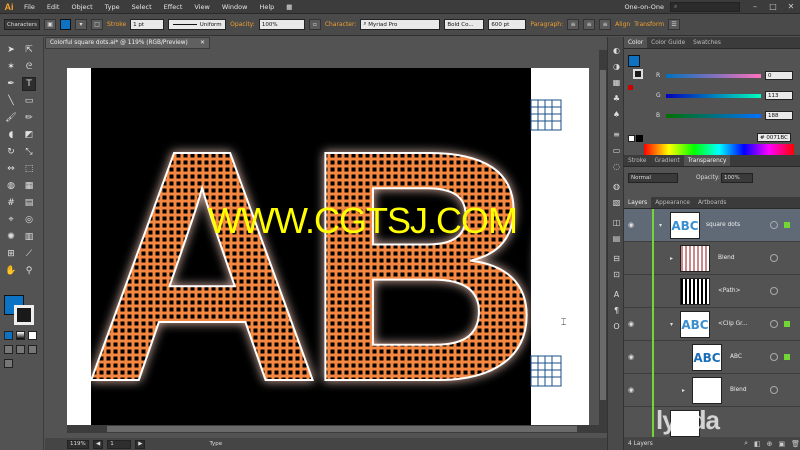 This screenshot has width=800, height=450. Describe the element at coordinates (50, 24) in the screenshot. I see `recolor-icon: ▣` at that location.